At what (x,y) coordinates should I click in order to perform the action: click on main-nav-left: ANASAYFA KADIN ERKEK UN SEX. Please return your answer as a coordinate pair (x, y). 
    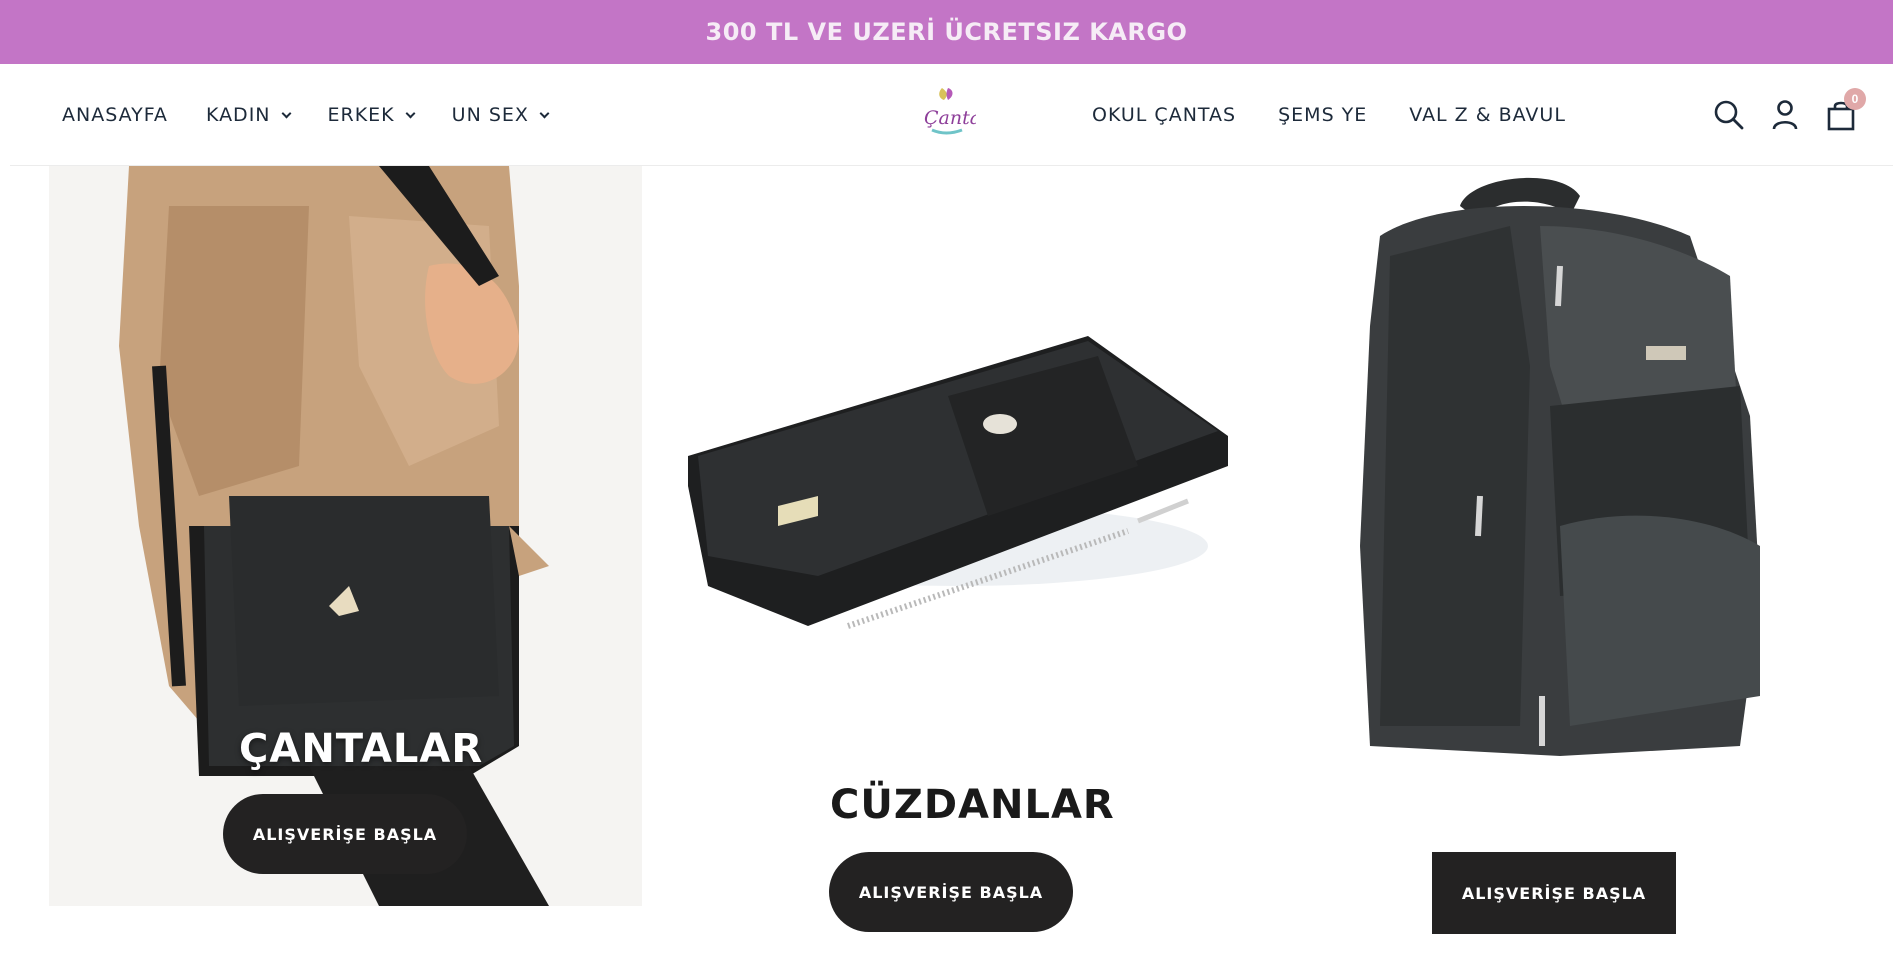
    Looking at the image, I should click on (324, 115).